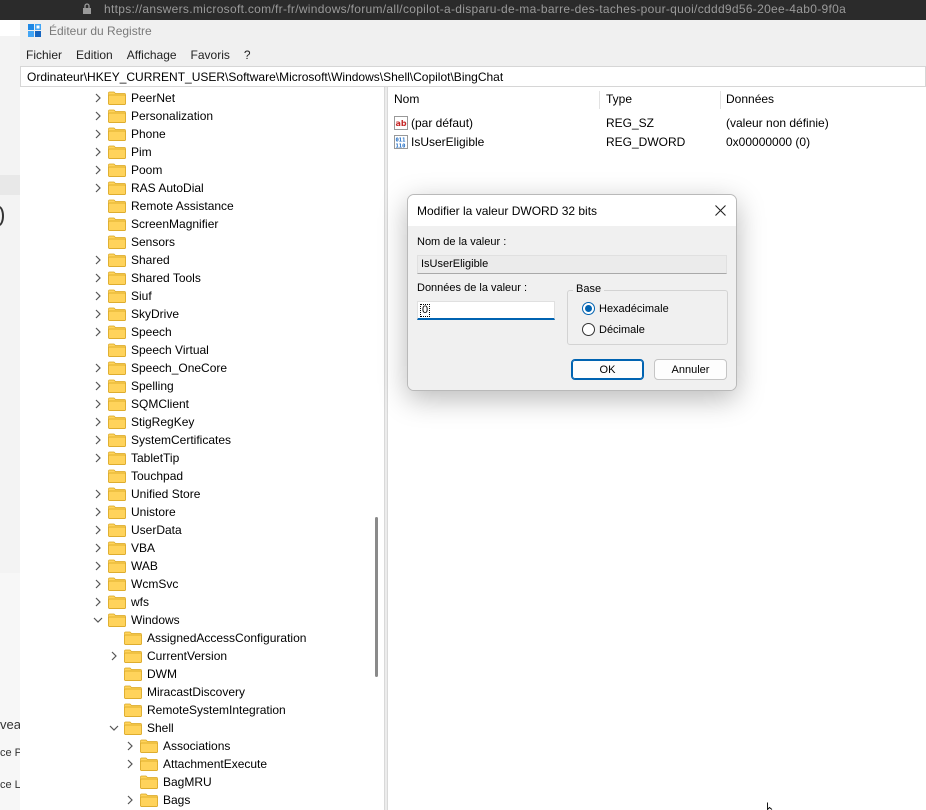  Describe the element at coordinates (210, 55) in the screenshot. I see `menu-favoris: Favoris` at that location.